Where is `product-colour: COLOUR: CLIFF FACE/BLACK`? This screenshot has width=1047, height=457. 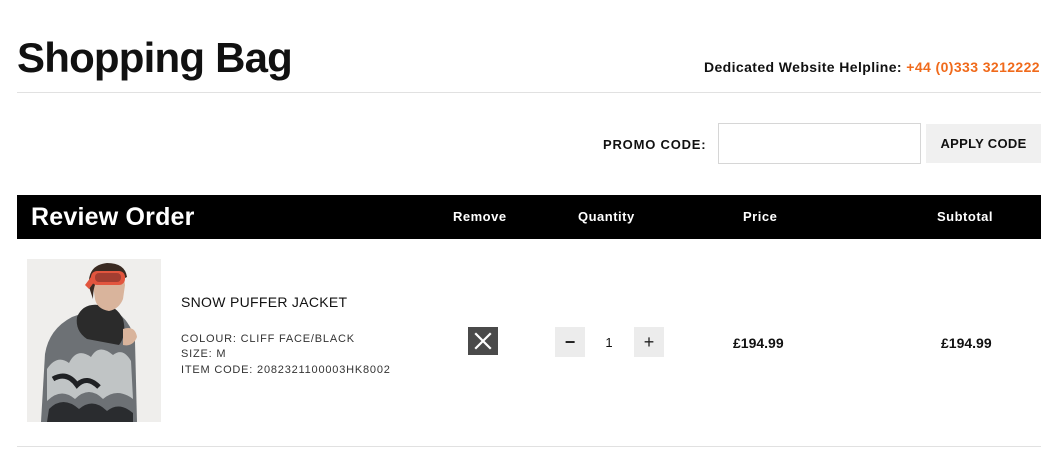 product-colour: COLOUR: CLIFF FACE/BLACK is located at coordinates (268, 339).